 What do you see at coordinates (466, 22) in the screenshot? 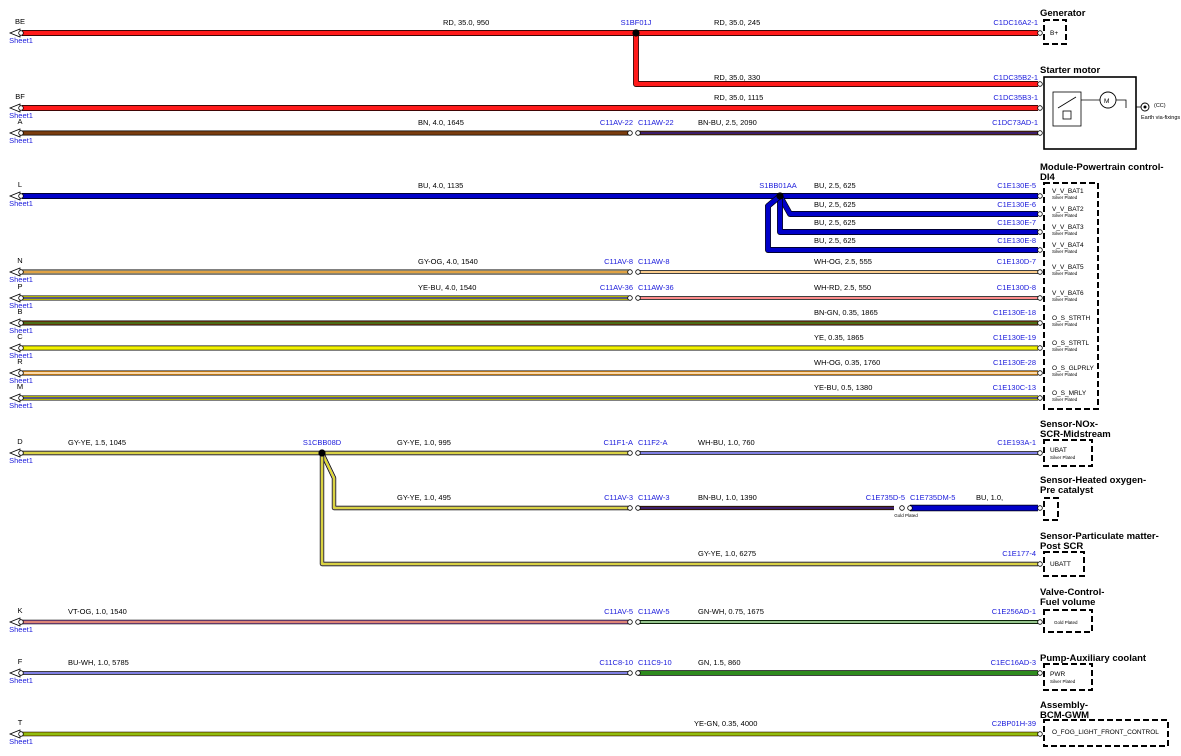
I see `wire-label: RD, 35.0, 950` at bounding box center [466, 22].